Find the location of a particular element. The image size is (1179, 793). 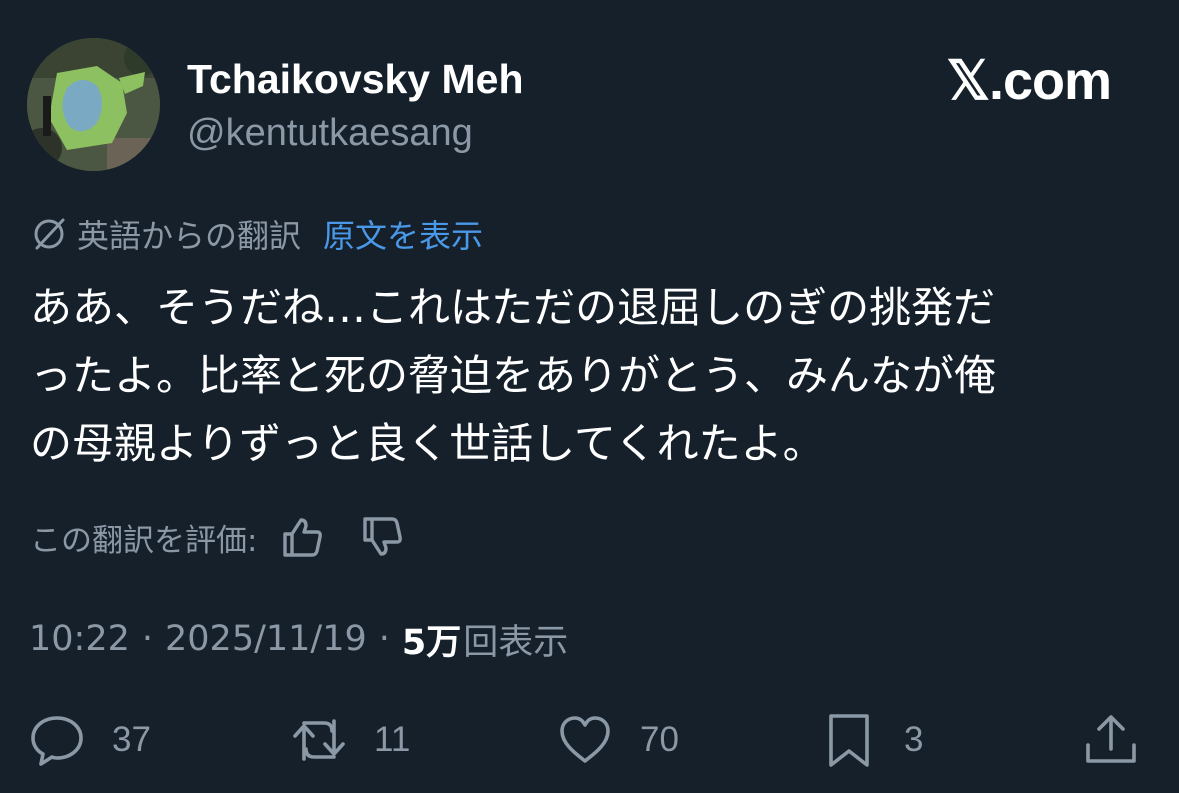

x-logo: 𝕏.com is located at coordinates (1029, 81).